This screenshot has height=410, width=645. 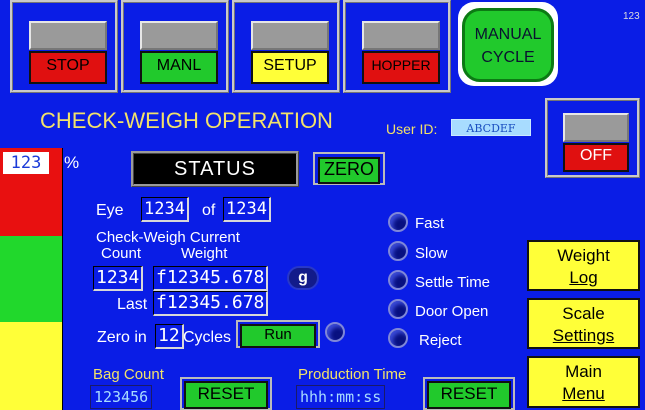 I want to click on slow-lamp, so click(x=398, y=251).